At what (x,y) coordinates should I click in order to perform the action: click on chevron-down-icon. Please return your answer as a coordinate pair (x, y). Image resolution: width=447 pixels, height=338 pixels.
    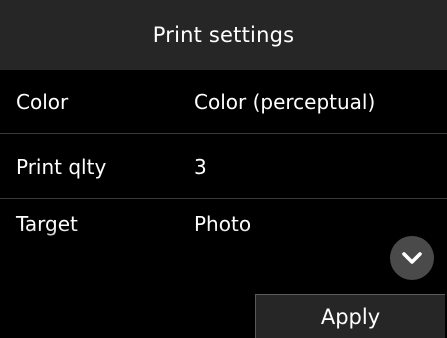
    Looking at the image, I should click on (412, 258).